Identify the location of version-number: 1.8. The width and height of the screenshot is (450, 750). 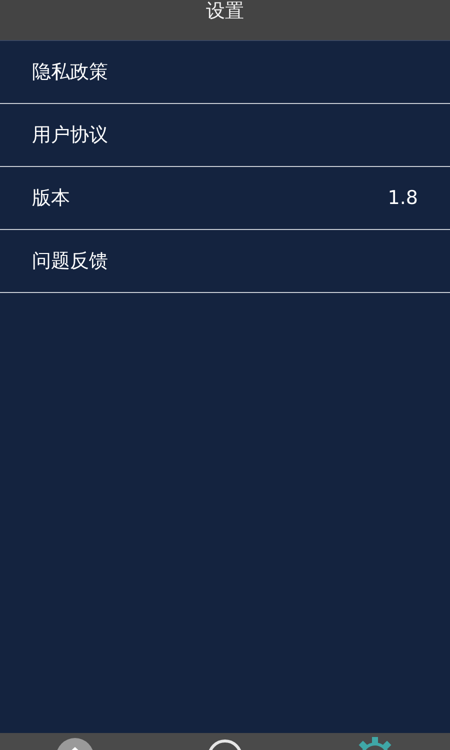
(403, 198).